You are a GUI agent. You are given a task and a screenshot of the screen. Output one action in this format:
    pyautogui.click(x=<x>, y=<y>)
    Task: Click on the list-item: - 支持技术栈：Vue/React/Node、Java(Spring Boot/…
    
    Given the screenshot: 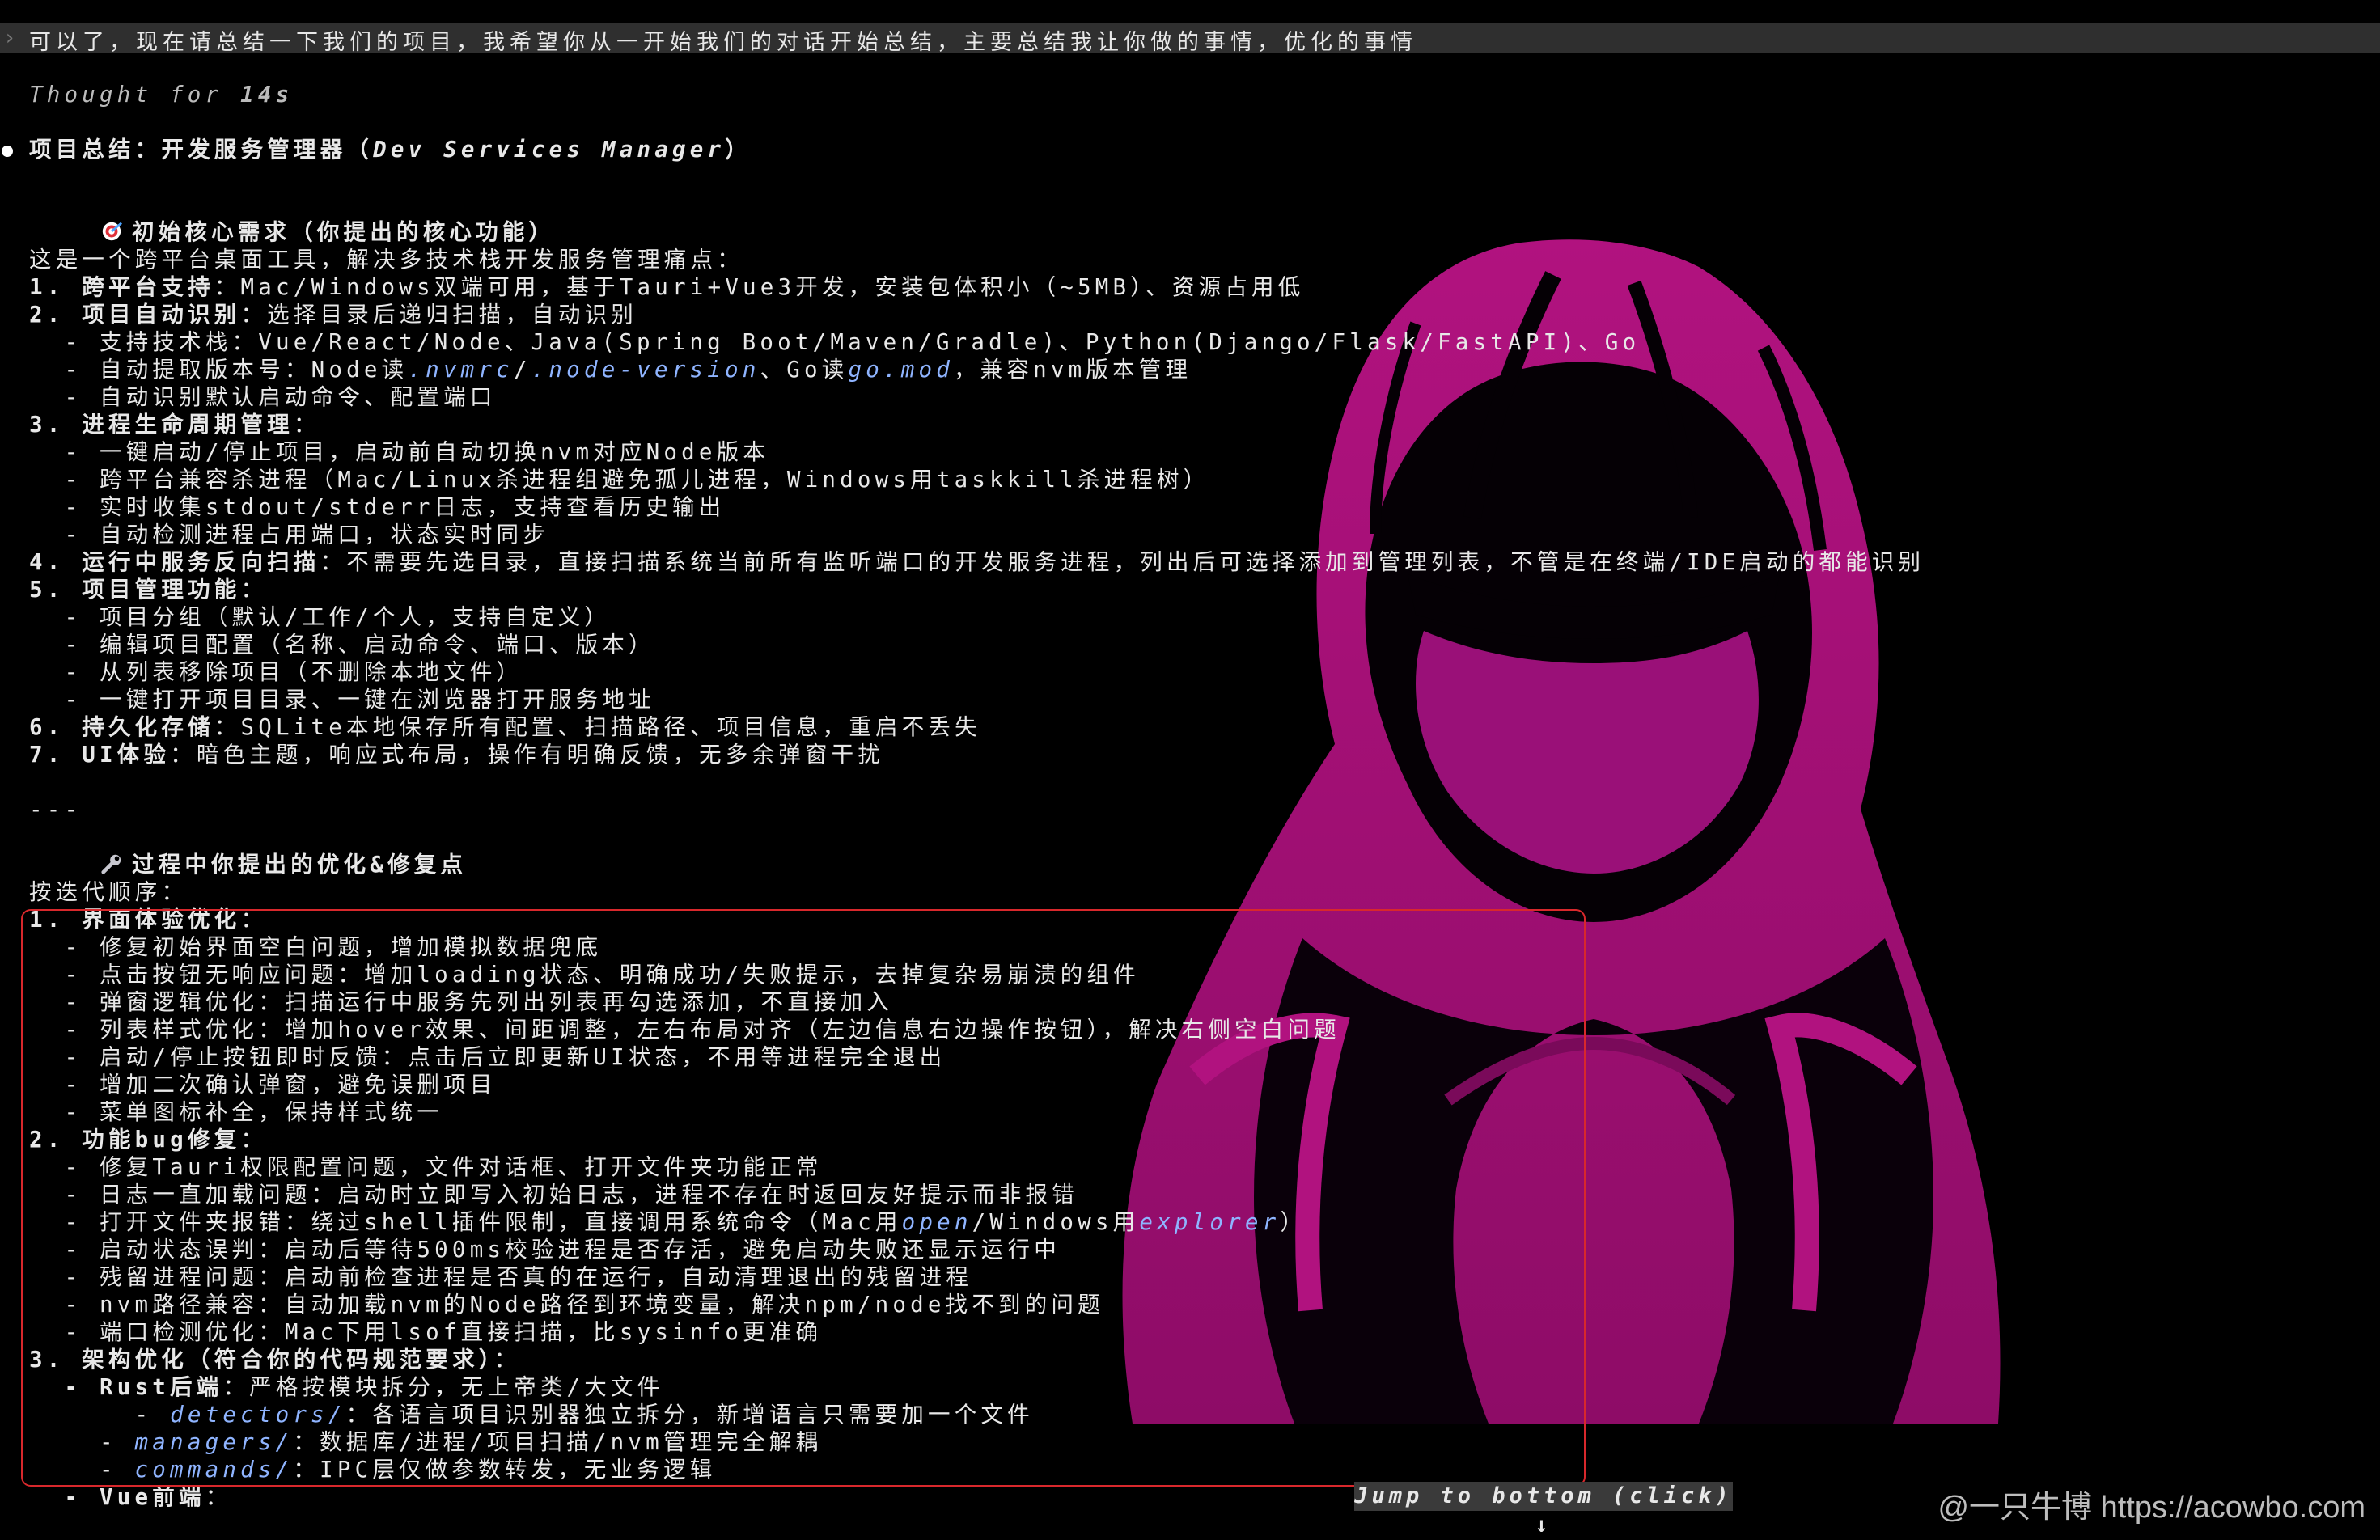 What is the action you would take?
    pyautogui.click(x=835, y=342)
    